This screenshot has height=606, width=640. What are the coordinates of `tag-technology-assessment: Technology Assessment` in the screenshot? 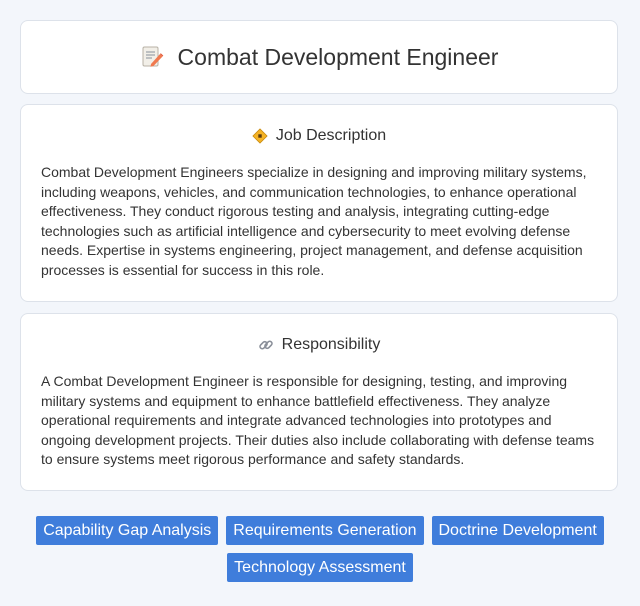 It's located at (320, 567).